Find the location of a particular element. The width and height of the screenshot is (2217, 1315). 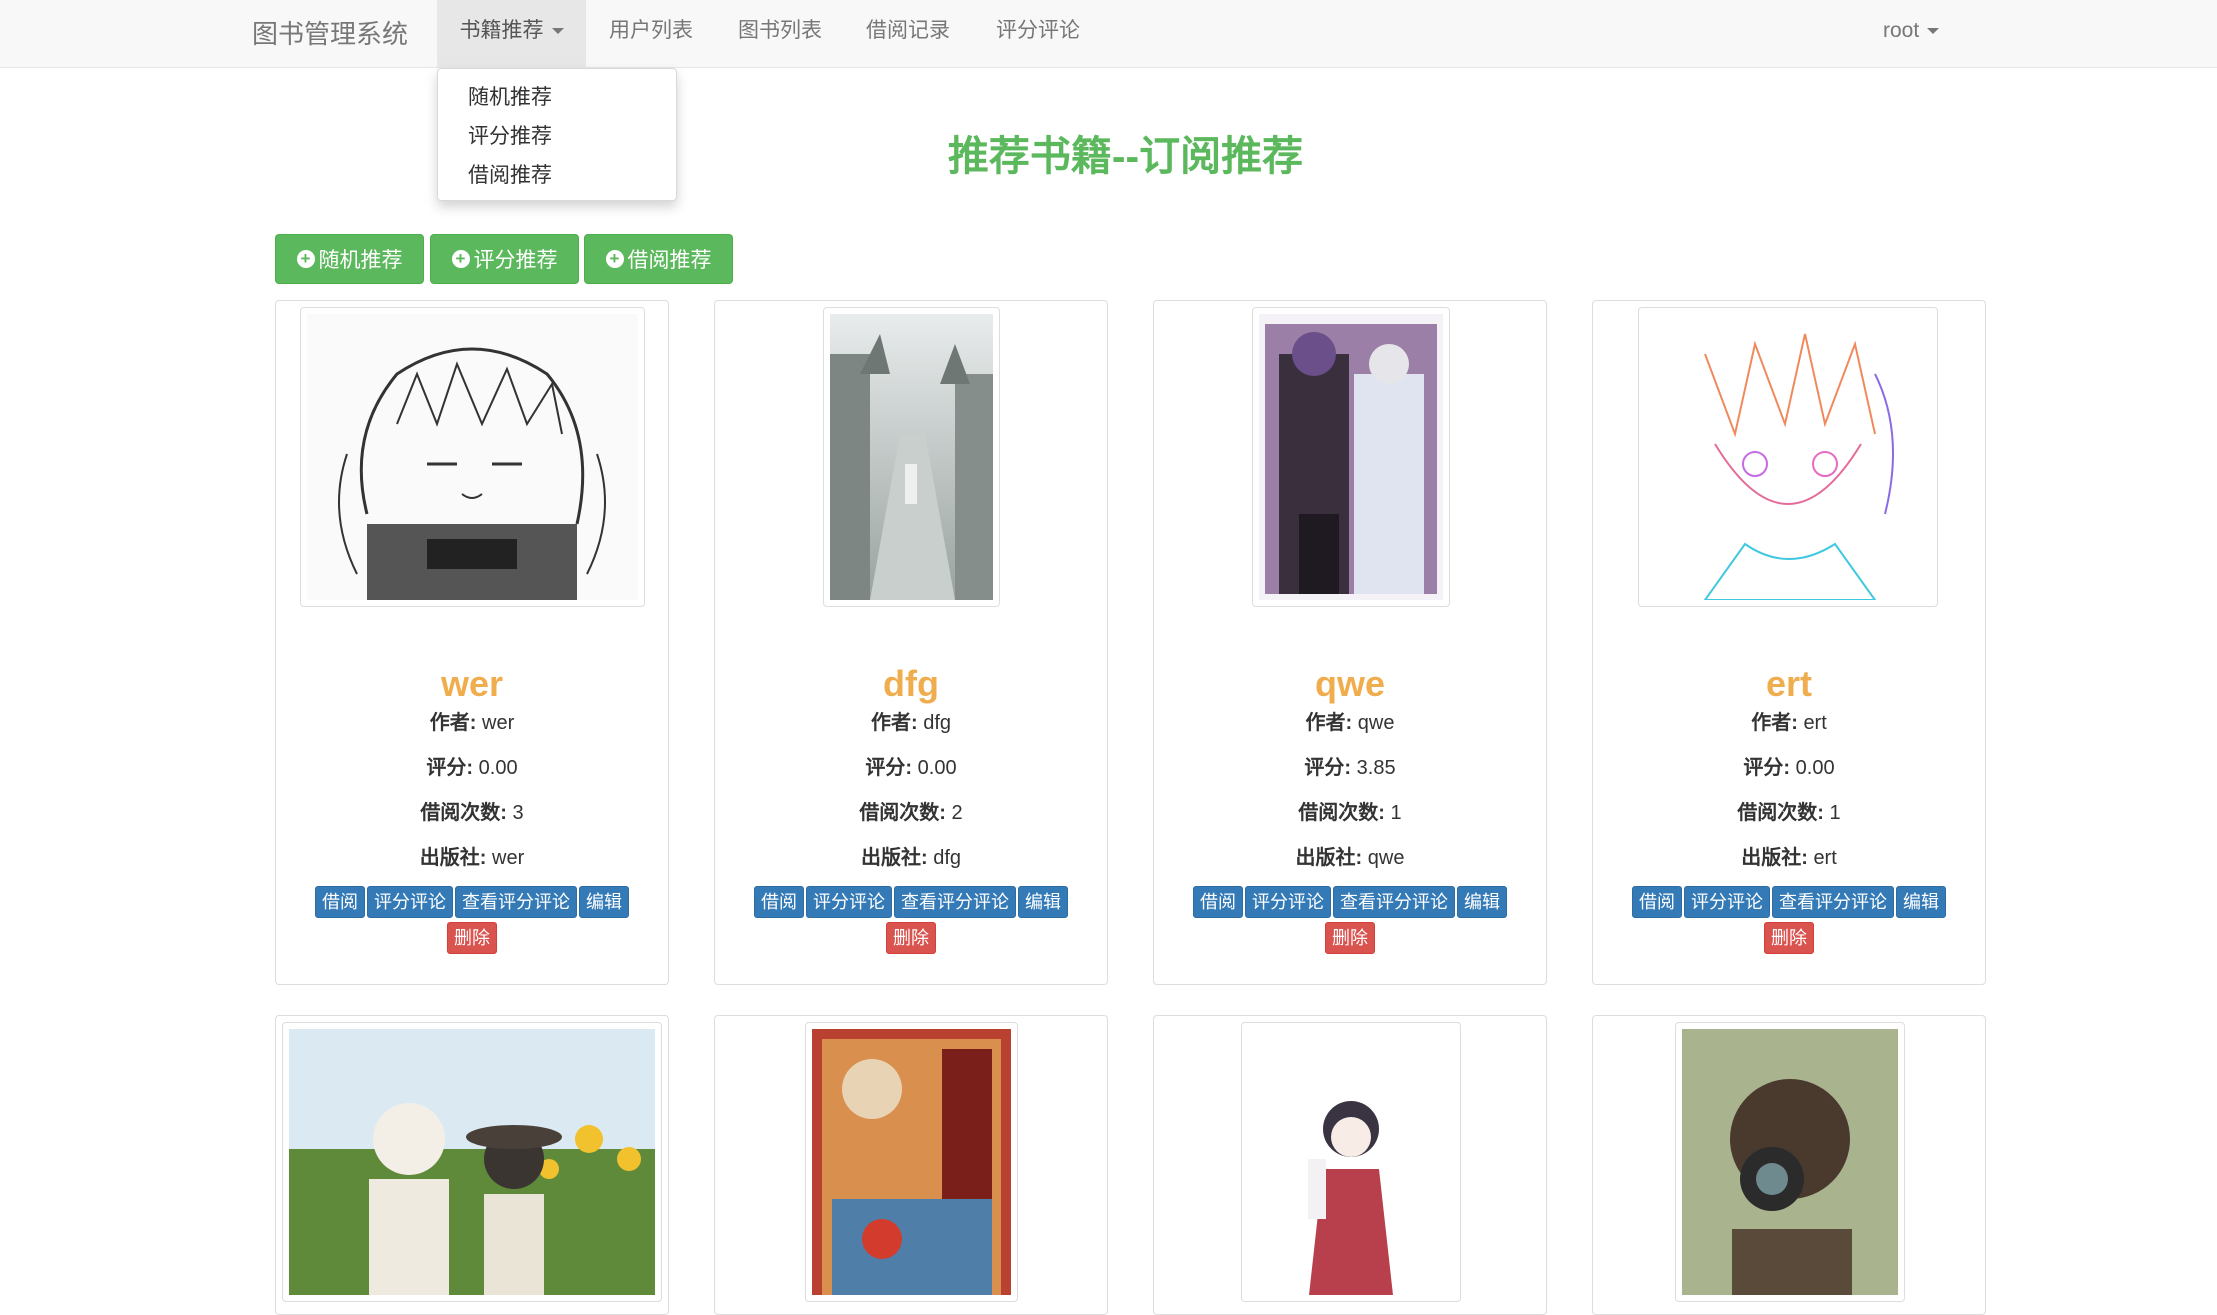

nav-book-recommend-label: 书籍推荐 is located at coordinates (501, 30).